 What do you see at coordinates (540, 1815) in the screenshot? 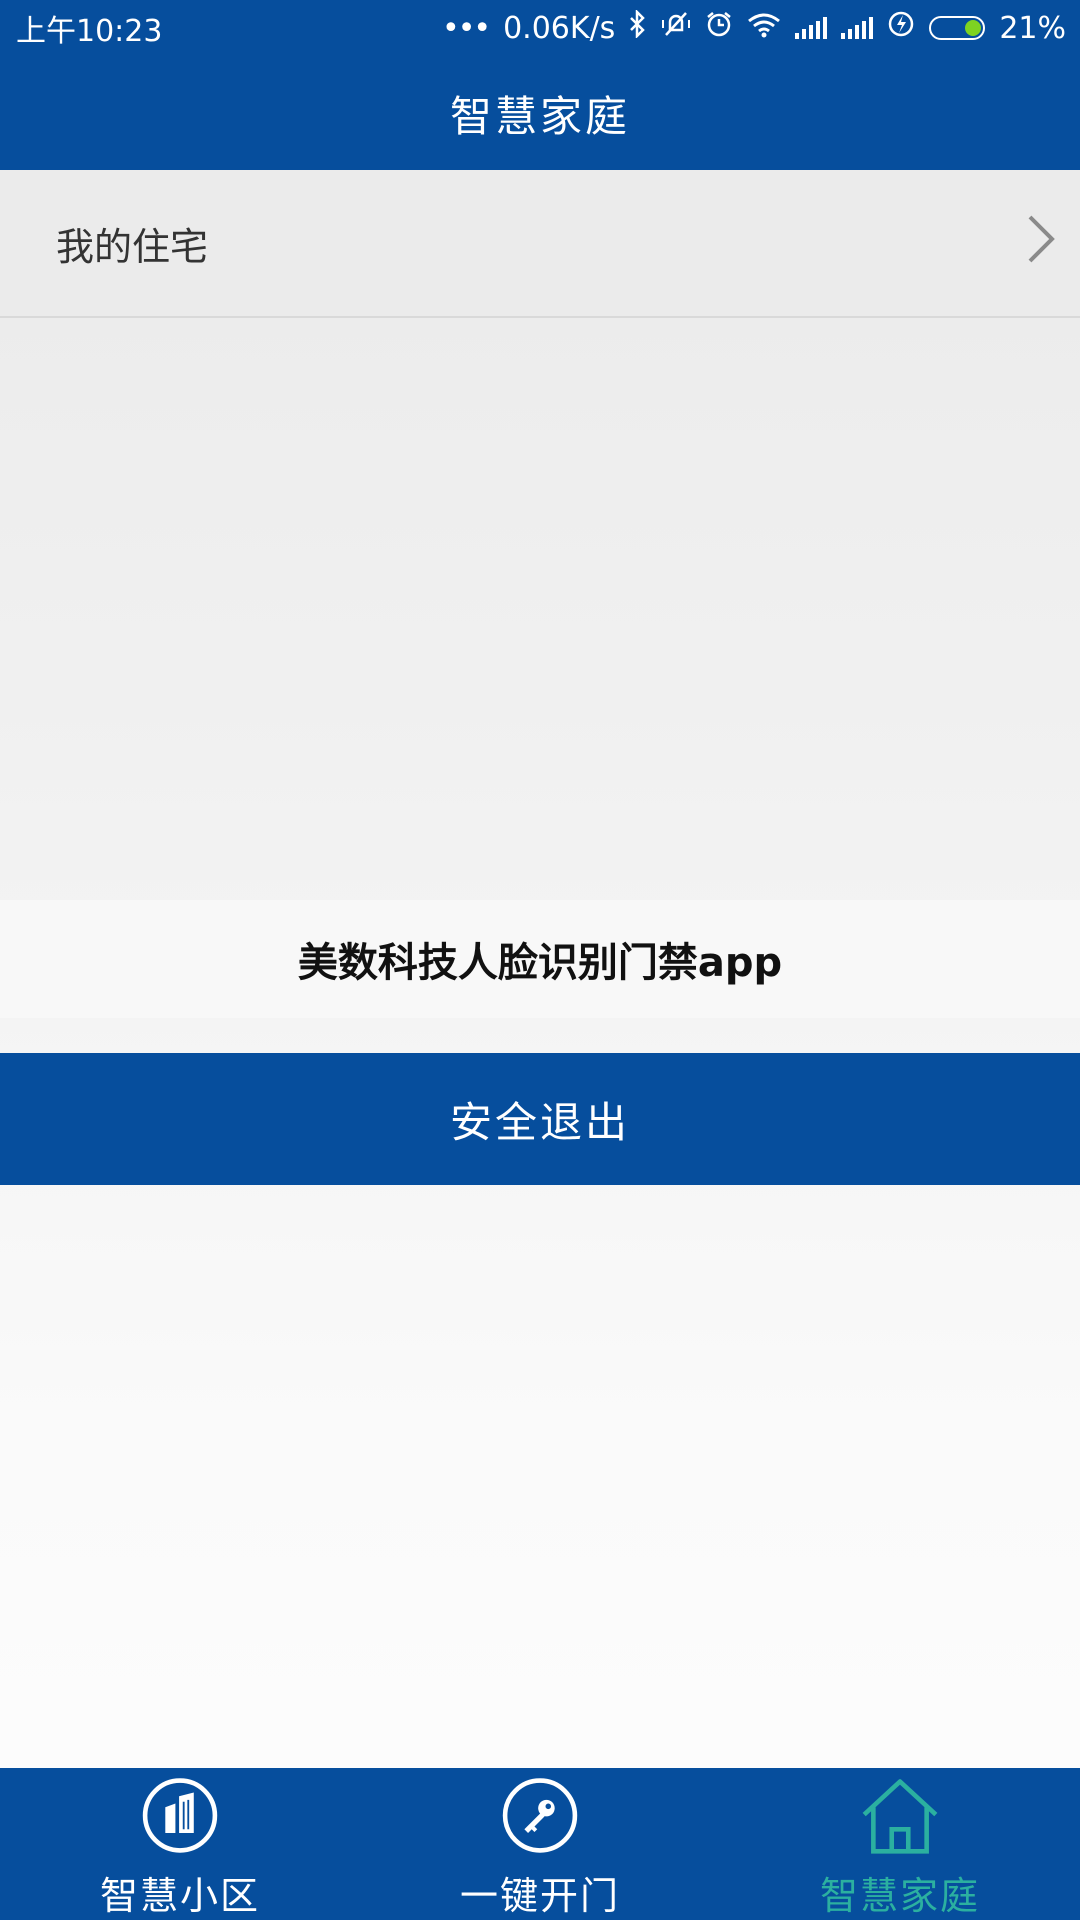
I see `key-icon` at bounding box center [540, 1815].